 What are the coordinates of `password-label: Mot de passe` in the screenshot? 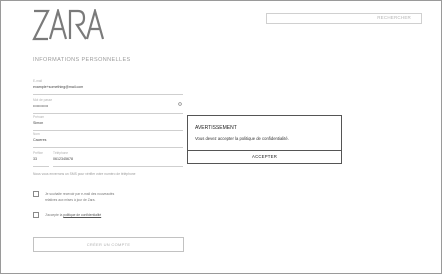 It's located at (43, 100).